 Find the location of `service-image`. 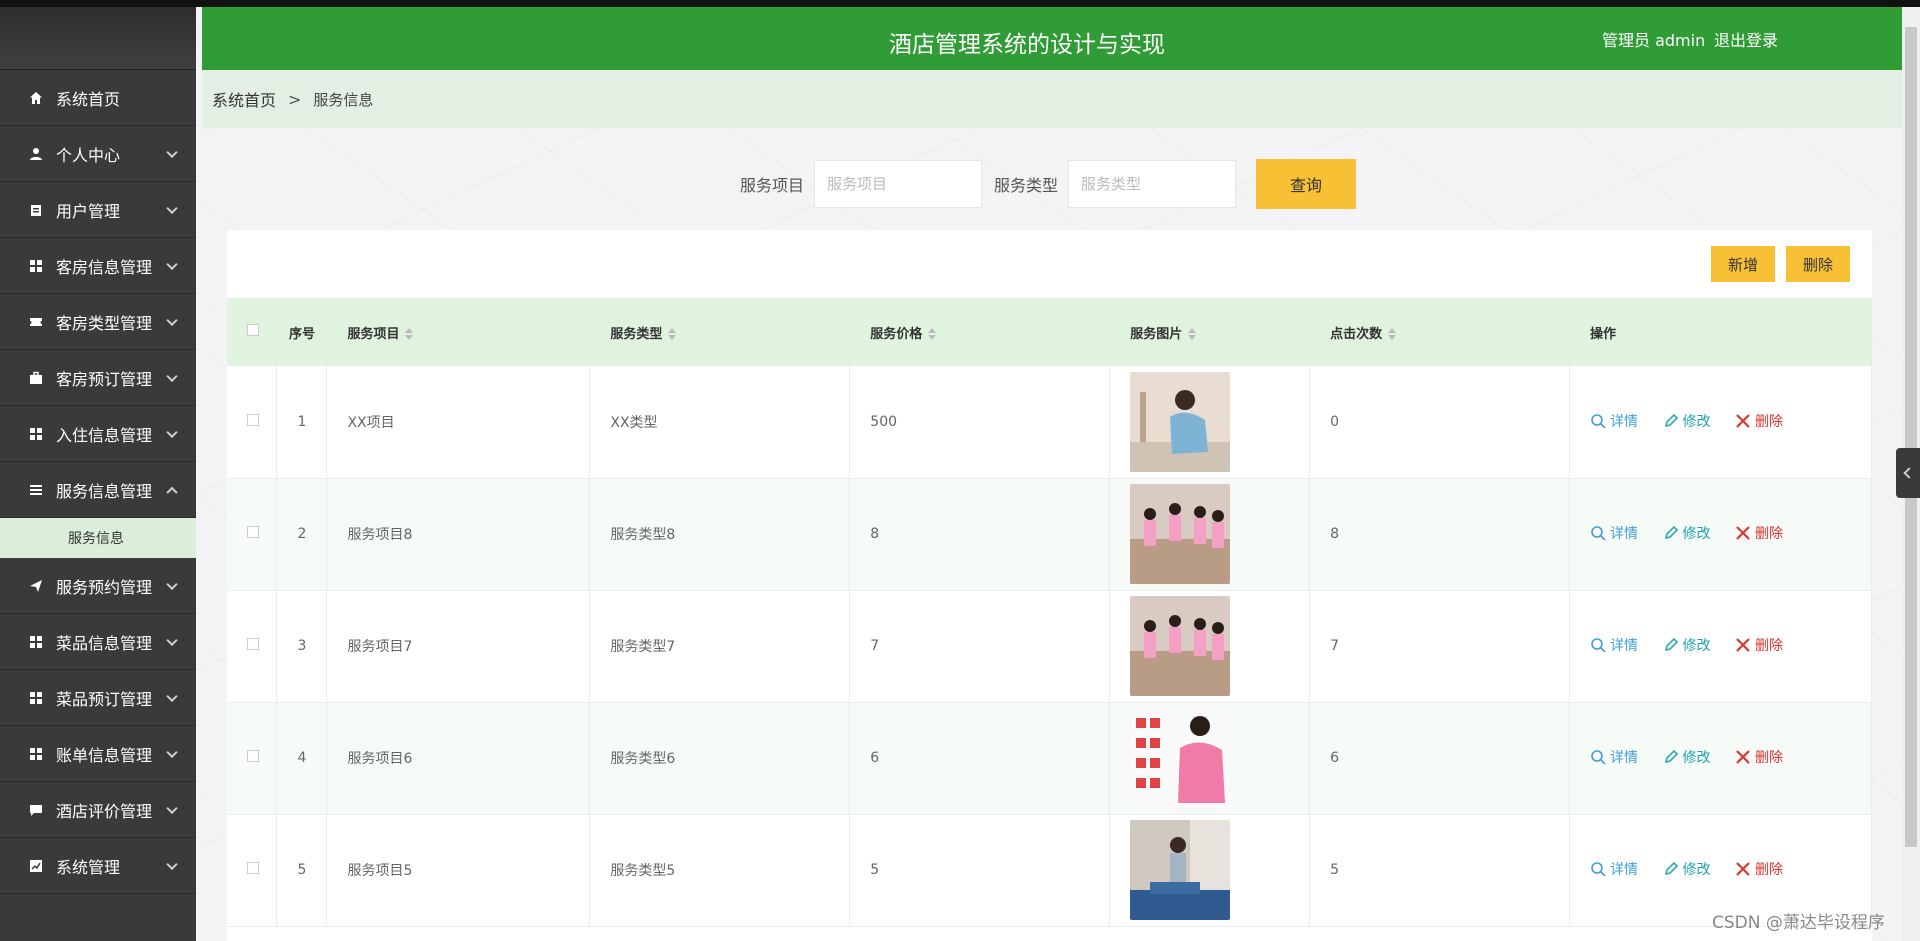

service-image is located at coordinates (1180, 534).